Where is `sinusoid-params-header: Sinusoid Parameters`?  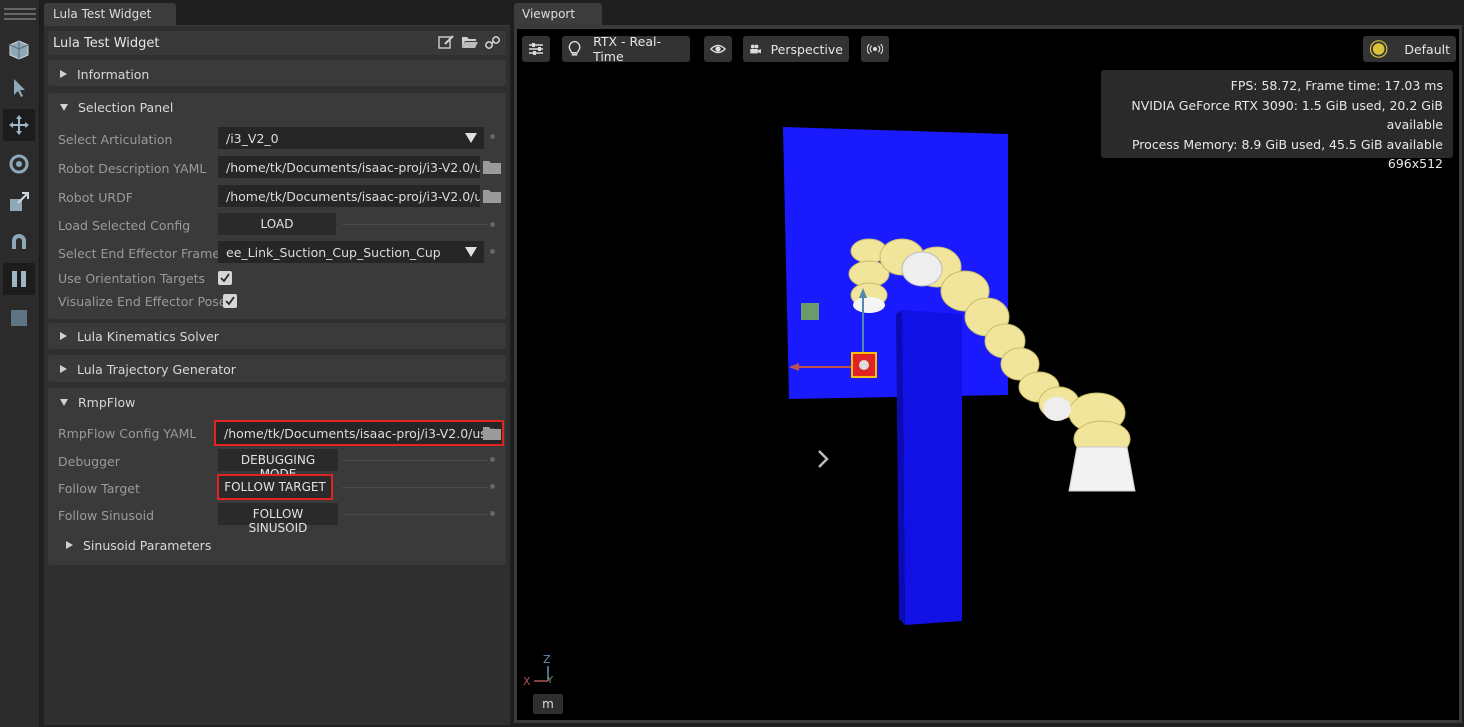
sinusoid-params-header: Sinusoid Parameters is located at coordinates (138, 545).